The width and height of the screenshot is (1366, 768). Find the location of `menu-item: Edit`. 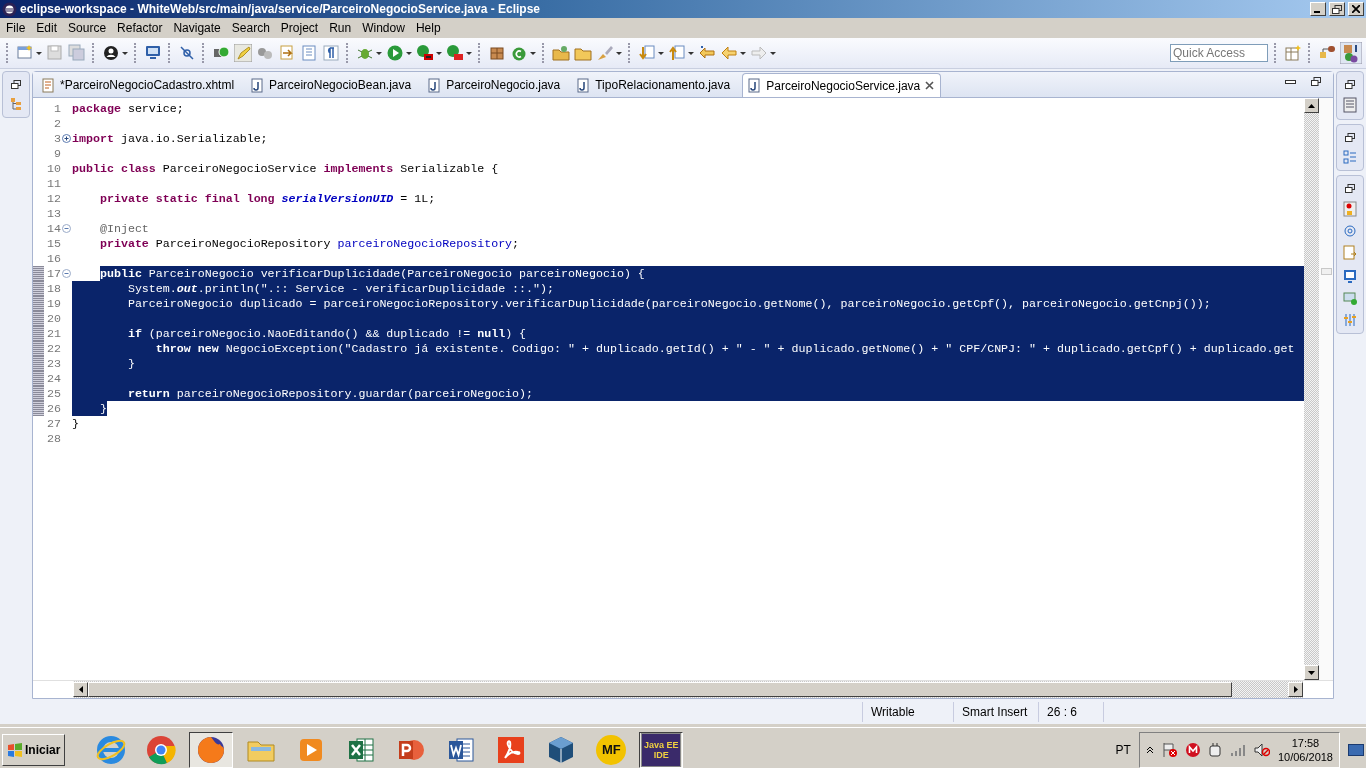

menu-item: Edit is located at coordinates (47, 28).